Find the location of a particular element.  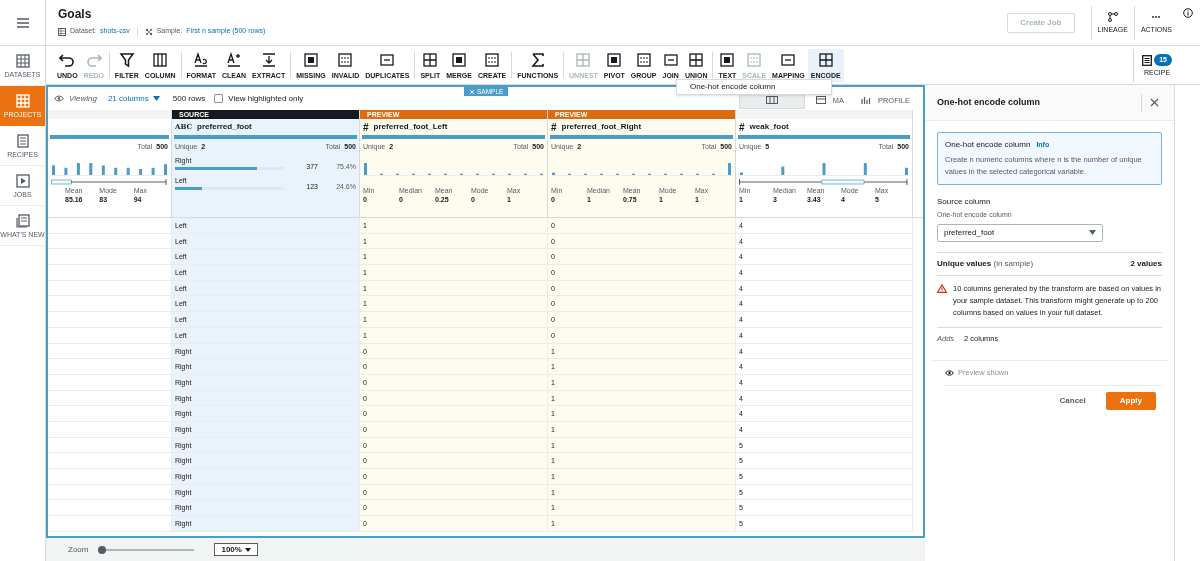

zoom-label: Zoom is located at coordinates (78, 549).